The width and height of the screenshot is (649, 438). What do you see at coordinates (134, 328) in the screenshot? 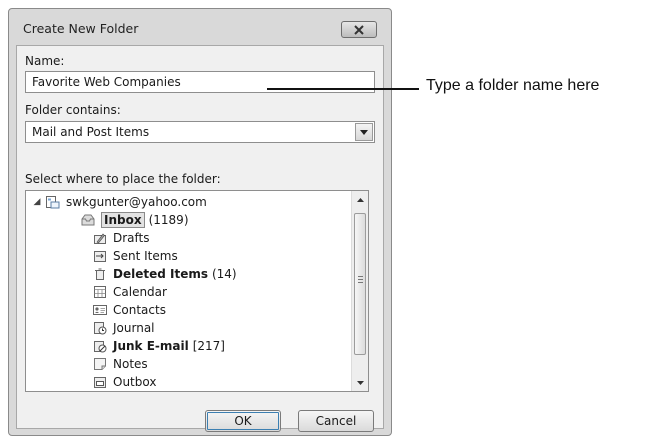
I see `tree-item-label: Journal` at bounding box center [134, 328].